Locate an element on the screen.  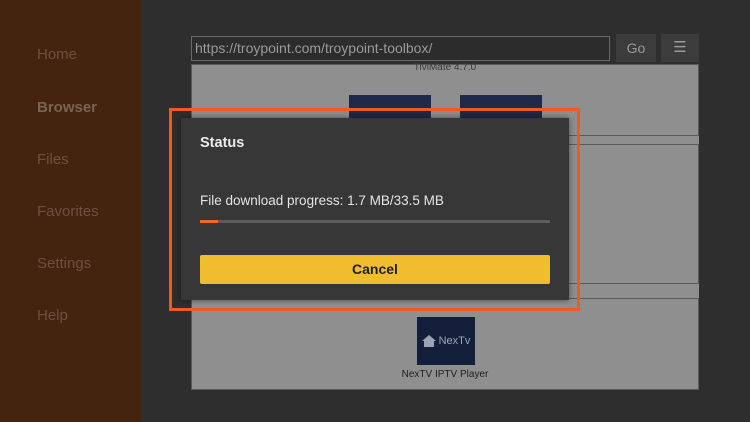
app-card-nextv: NexTv NexTV IPTV Player is located at coordinates (445, 344).